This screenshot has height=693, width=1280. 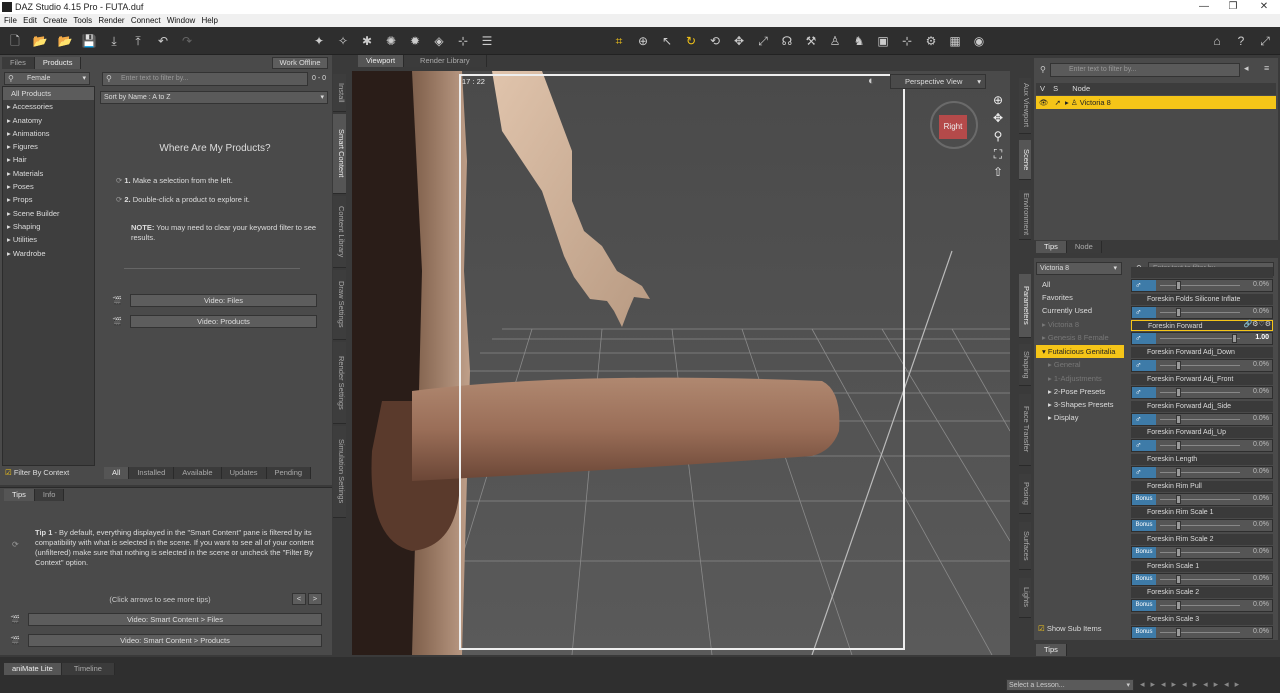 What do you see at coordinates (49, 495) in the screenshot?
I see `tab-info: Info` at bounding box center [49, 495].